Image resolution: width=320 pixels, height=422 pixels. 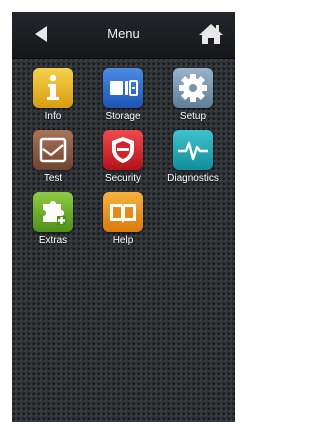 I want to click on menu-item-security: Security, so click(x=123, y=161).